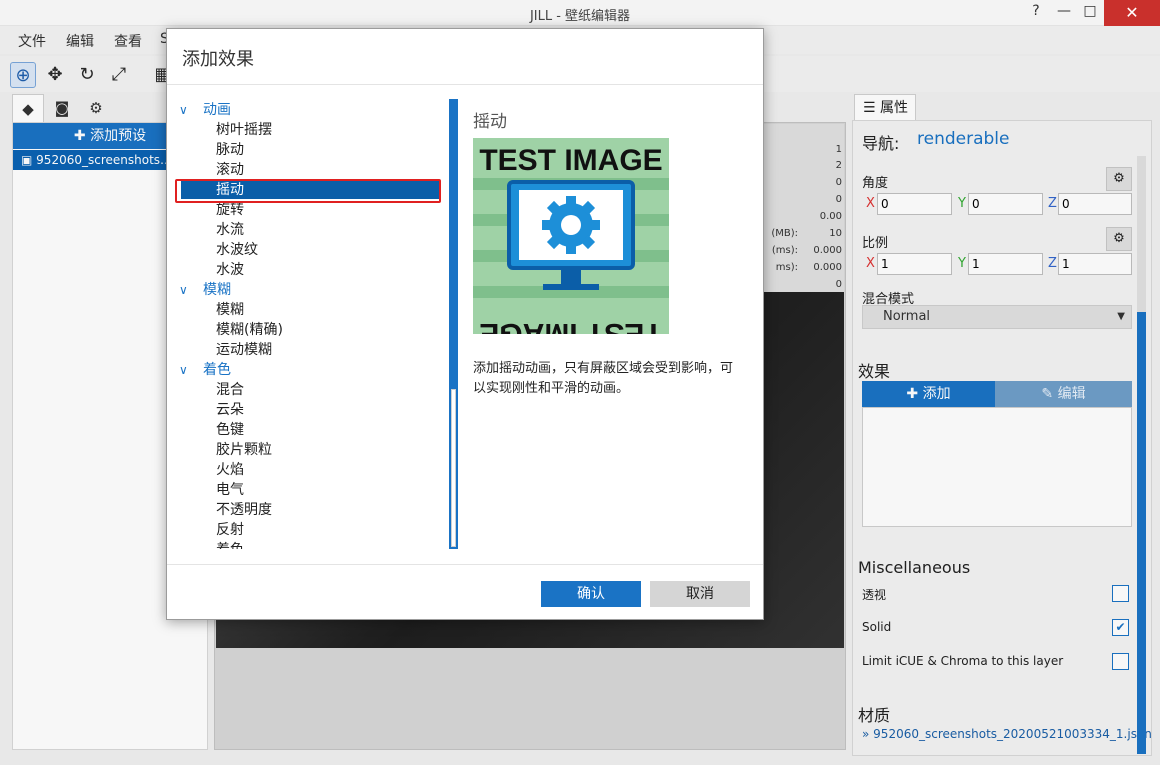 The width and height of the screenshot is (1160, 765). Describe the element at coordinates (603, 378) in the screenshot. I see `effect-description: 添加摇动动画，只有屏蔽区域会受到影响，可以实现刚性和平滑的动画。` at that location.